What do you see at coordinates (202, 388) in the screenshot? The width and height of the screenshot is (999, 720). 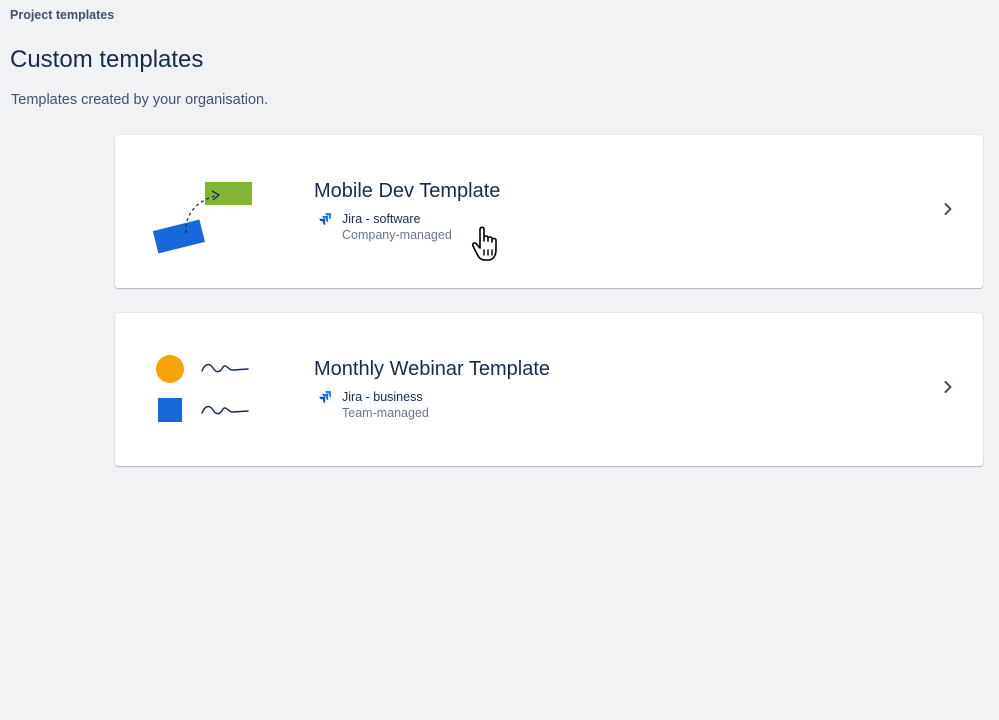 I see `shapes-list-illustration` at bounding box center [202, 388].